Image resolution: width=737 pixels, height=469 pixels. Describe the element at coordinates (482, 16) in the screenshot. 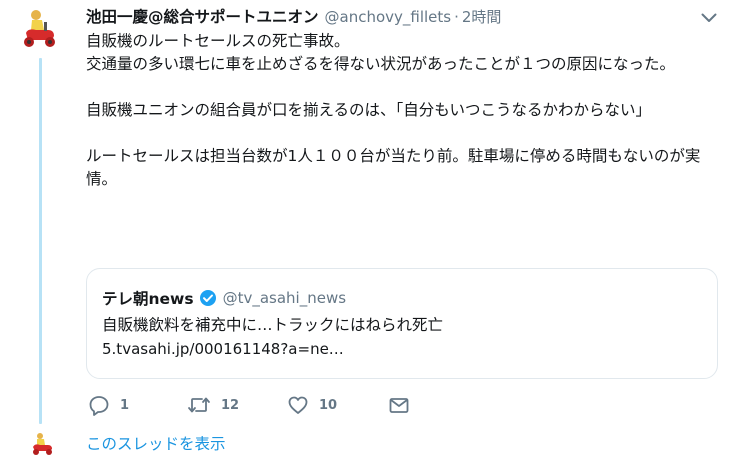

I see `timestamp: 2時間` at that location.